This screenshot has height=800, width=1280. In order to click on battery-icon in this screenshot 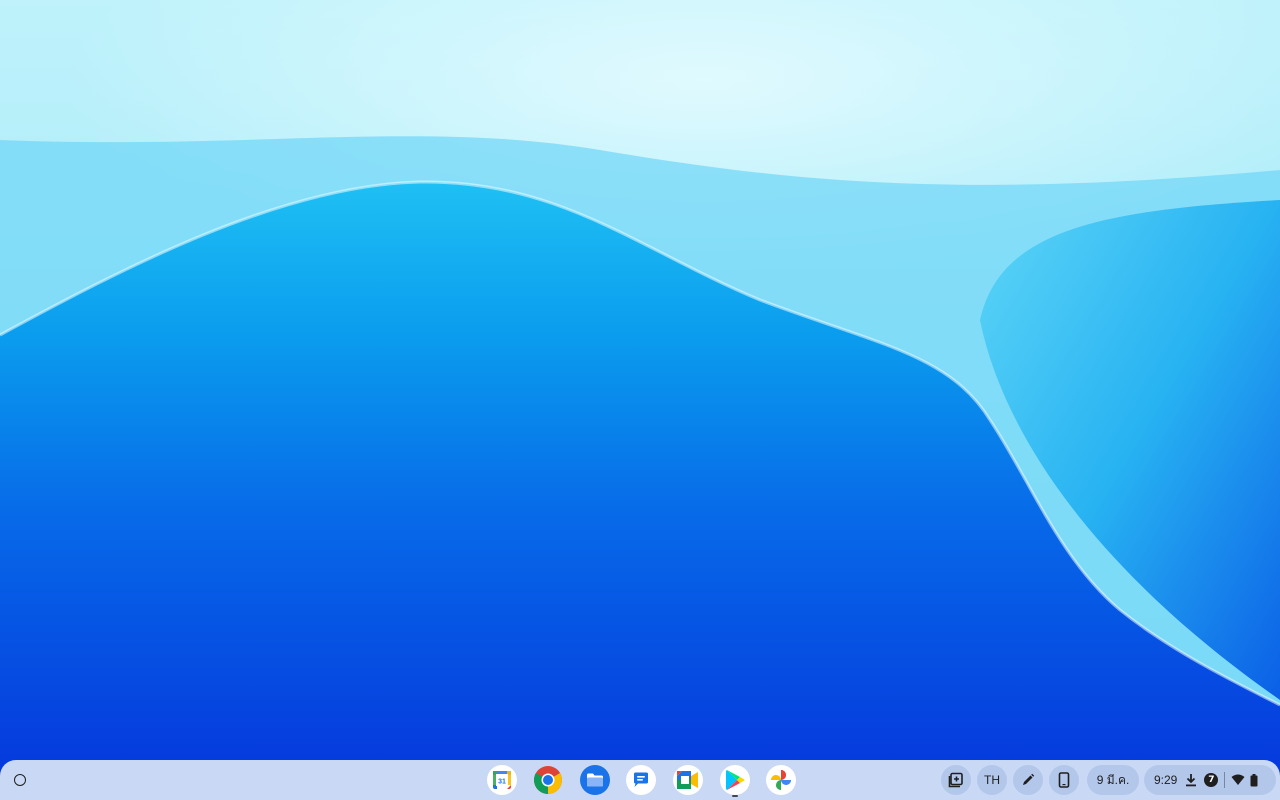, I will do `click(1254, 779)`.